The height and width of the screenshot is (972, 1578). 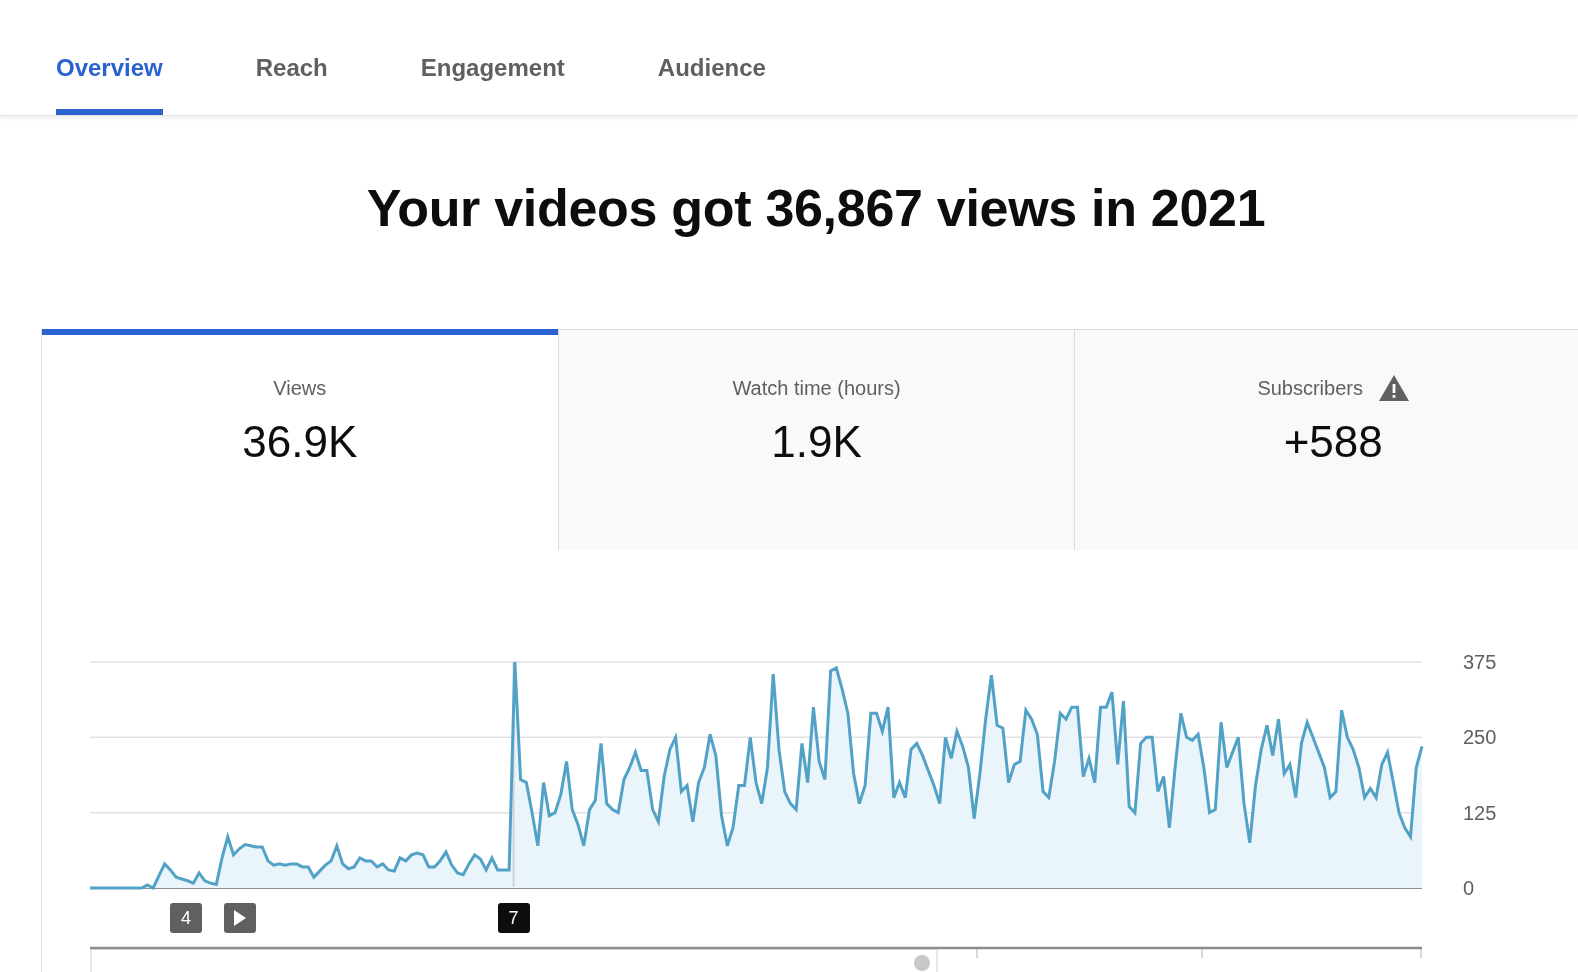 I want to click on metric-tab: Watch time (hours) 1.9K, so click(x=816, y=439).